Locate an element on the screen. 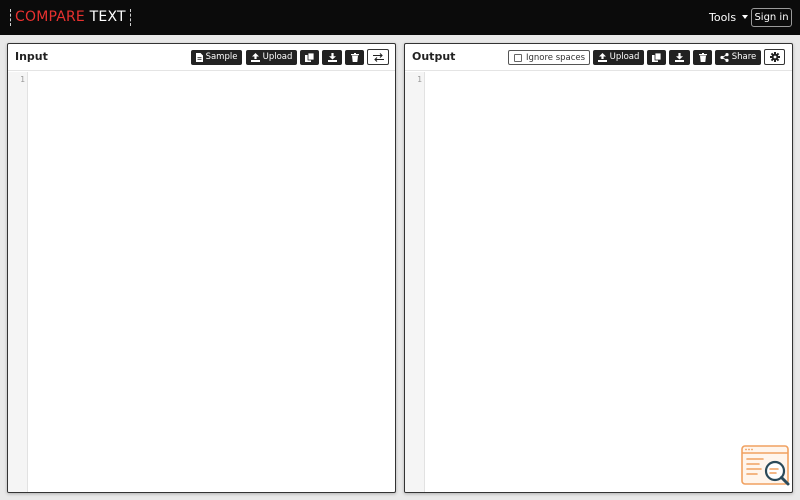 The height and width of the screenshot is (500, 800). input-upload-label: Upload is located at coordinates (277, 57).